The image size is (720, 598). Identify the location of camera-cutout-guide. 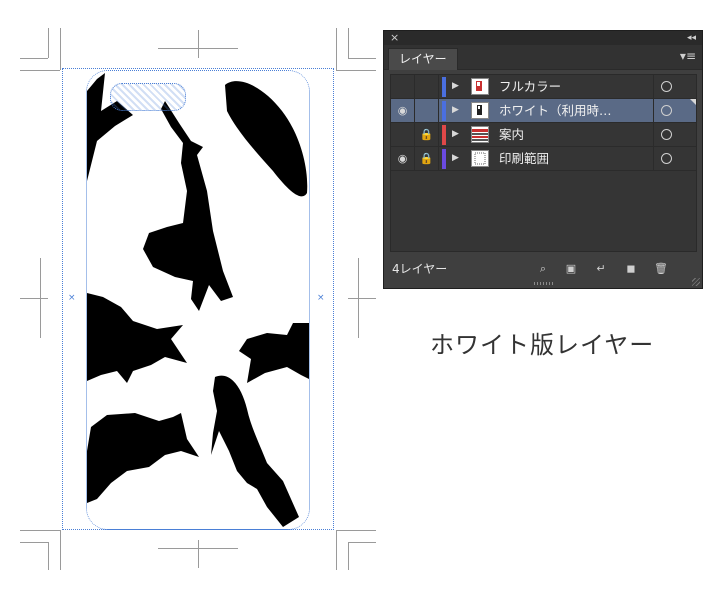
(148, 97).